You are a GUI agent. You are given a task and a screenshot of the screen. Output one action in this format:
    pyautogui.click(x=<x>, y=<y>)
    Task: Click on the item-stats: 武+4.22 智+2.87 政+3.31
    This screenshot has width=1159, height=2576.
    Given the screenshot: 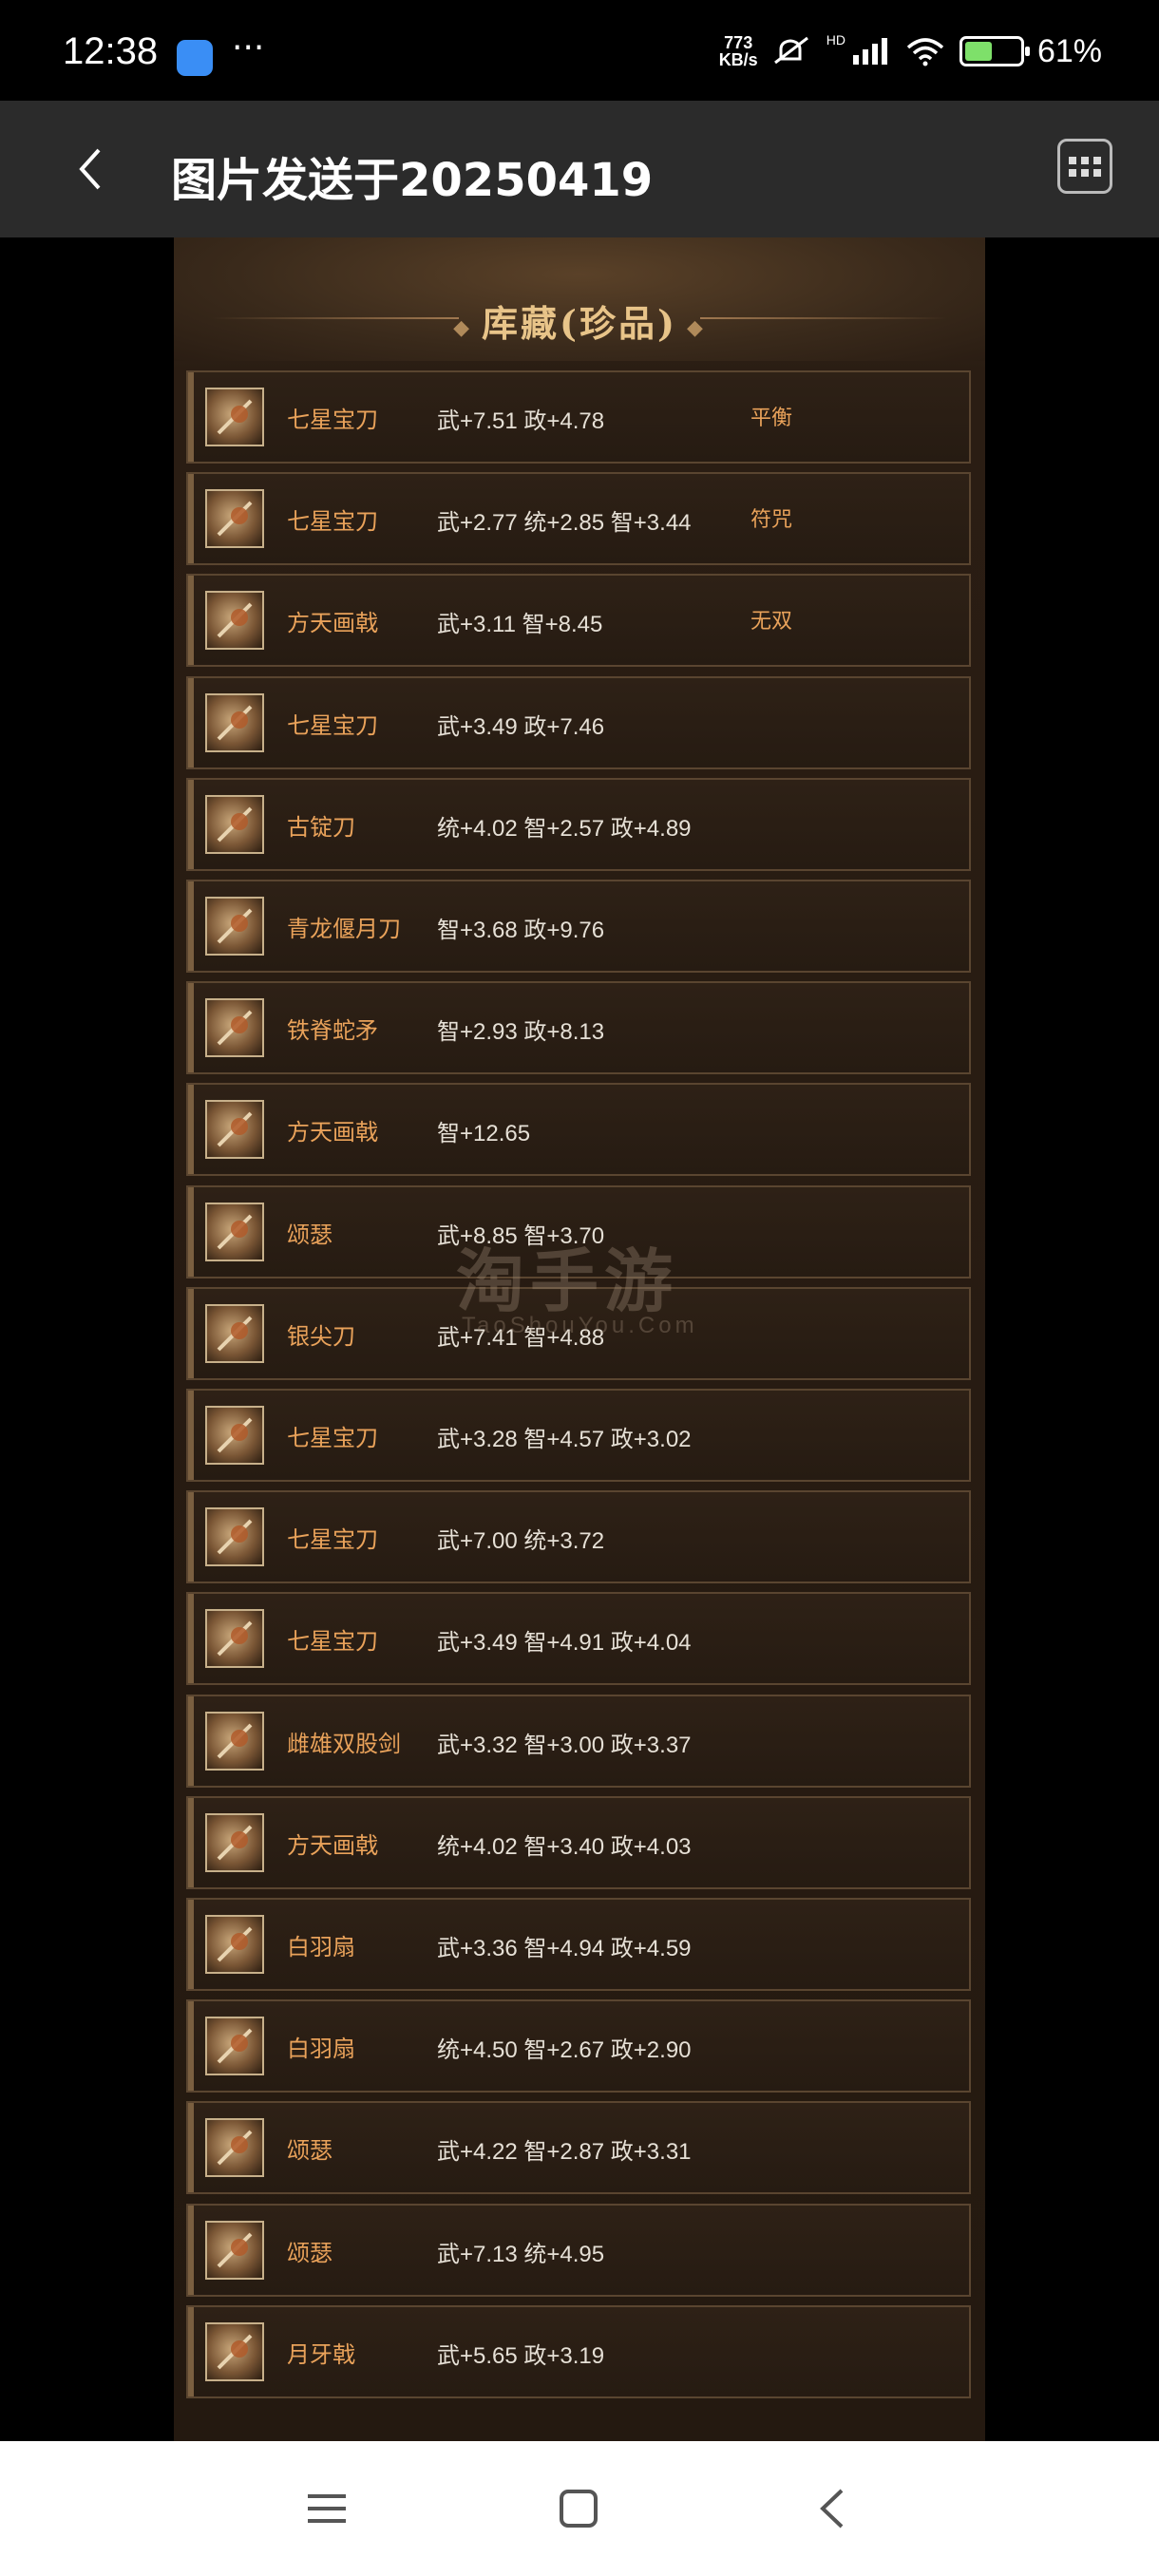 What is the action you would take?
    pyautogui.click(x=564, y=2152)
    